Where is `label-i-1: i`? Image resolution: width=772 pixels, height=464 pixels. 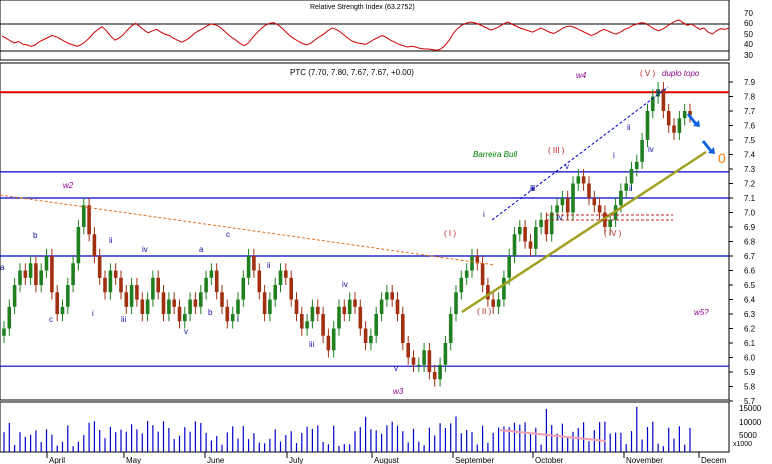
label-i-1: i is located at coordinates (93, 313).